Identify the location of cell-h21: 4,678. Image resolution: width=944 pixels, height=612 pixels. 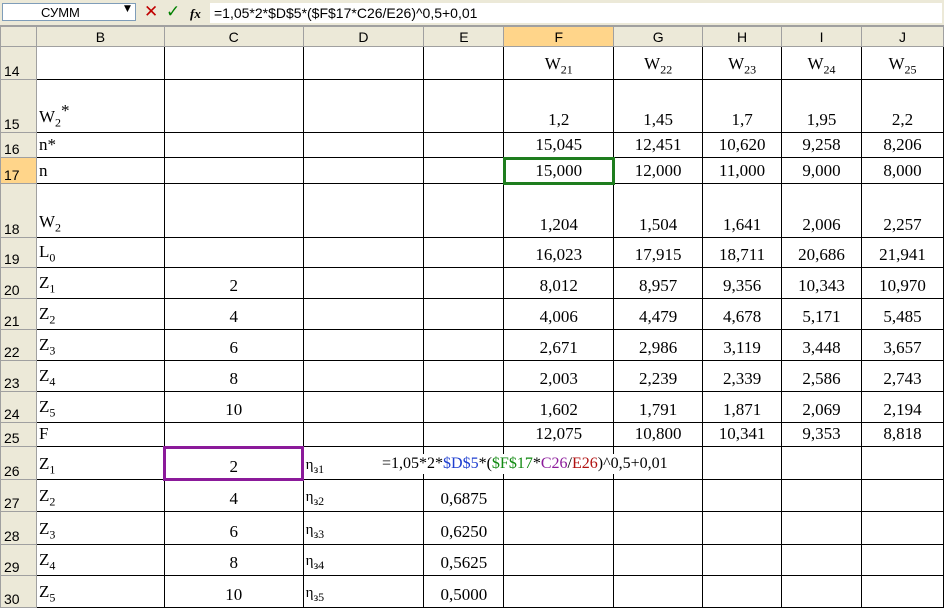
(742, 314).